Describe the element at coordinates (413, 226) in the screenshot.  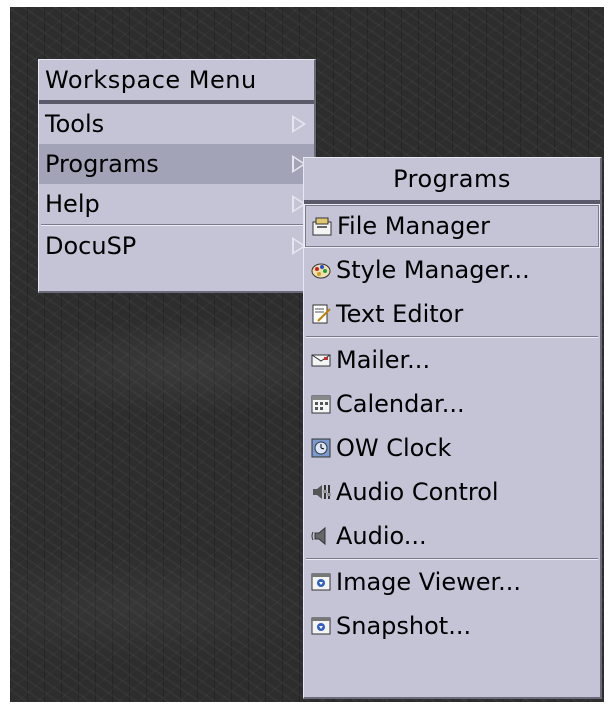
I see `menu-item-label: File Manager` at that location.